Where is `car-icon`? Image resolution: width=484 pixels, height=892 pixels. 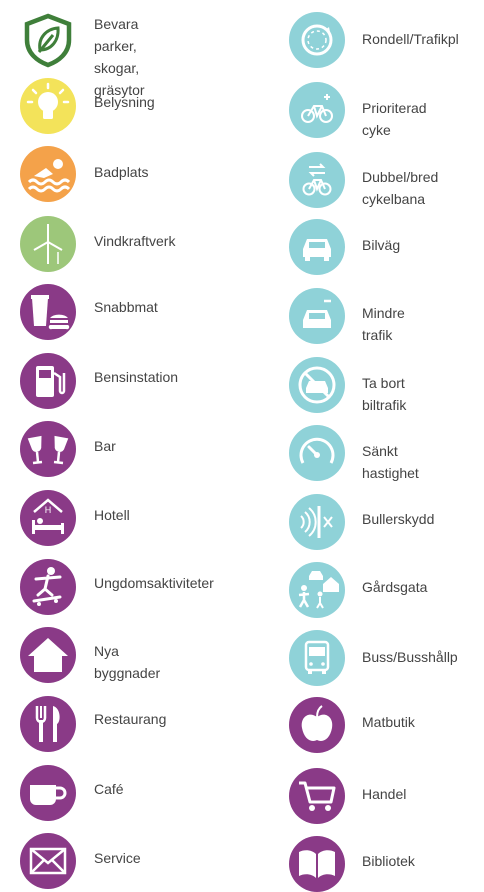
car-icon is located at coordinates (317, 247).